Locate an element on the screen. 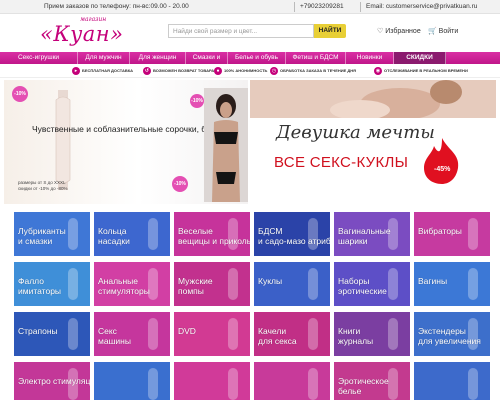 The height and width of the screenshot is (400, 500). doll-image is located at coordinates (373, 99).